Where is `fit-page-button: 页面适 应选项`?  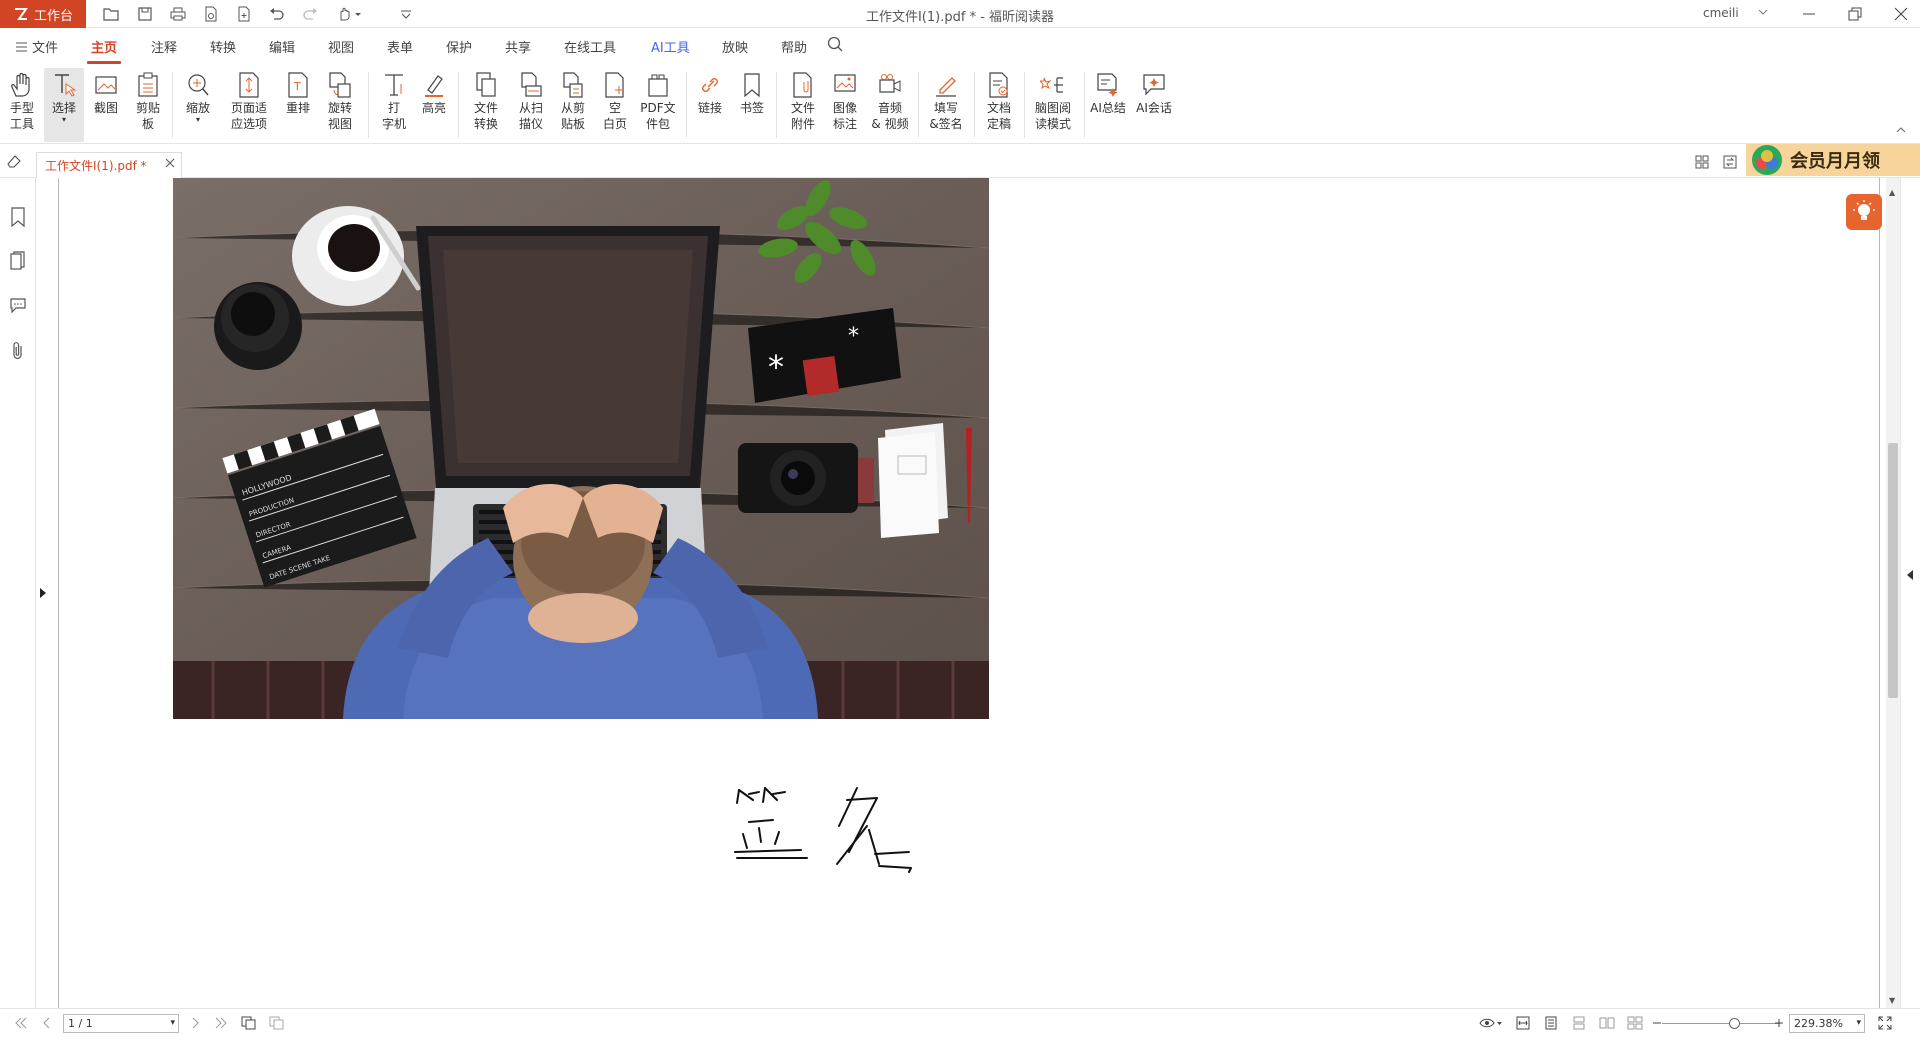
fit-page-button: 页面适 应选项 is located at coordinates (249, 105).